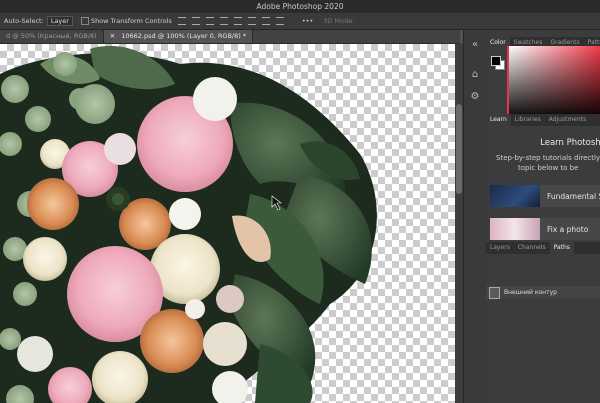 The image size is (600, 403). What do you see at coordinates (570, 143) in the screenshot?
I see `learn-title: Learn Photosho` at bounding box center [570, 143].